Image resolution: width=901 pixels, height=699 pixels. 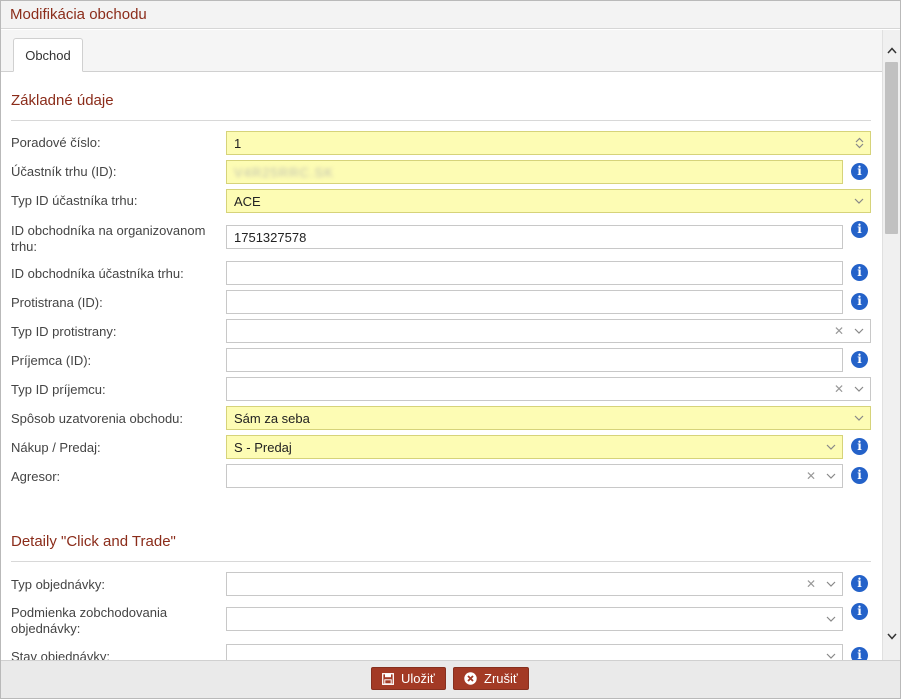 I want to click on dialog-footer: Uložiť Zrušiť, so click(x=450, y=679).